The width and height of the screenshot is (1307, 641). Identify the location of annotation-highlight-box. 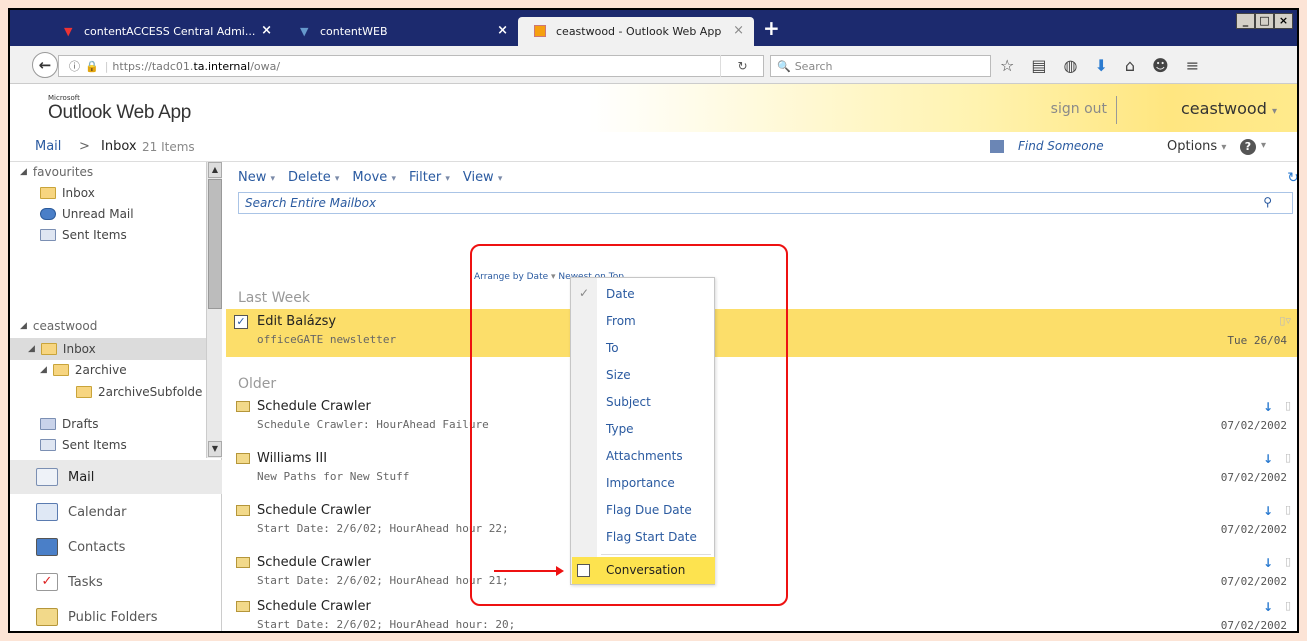
(629, 425).